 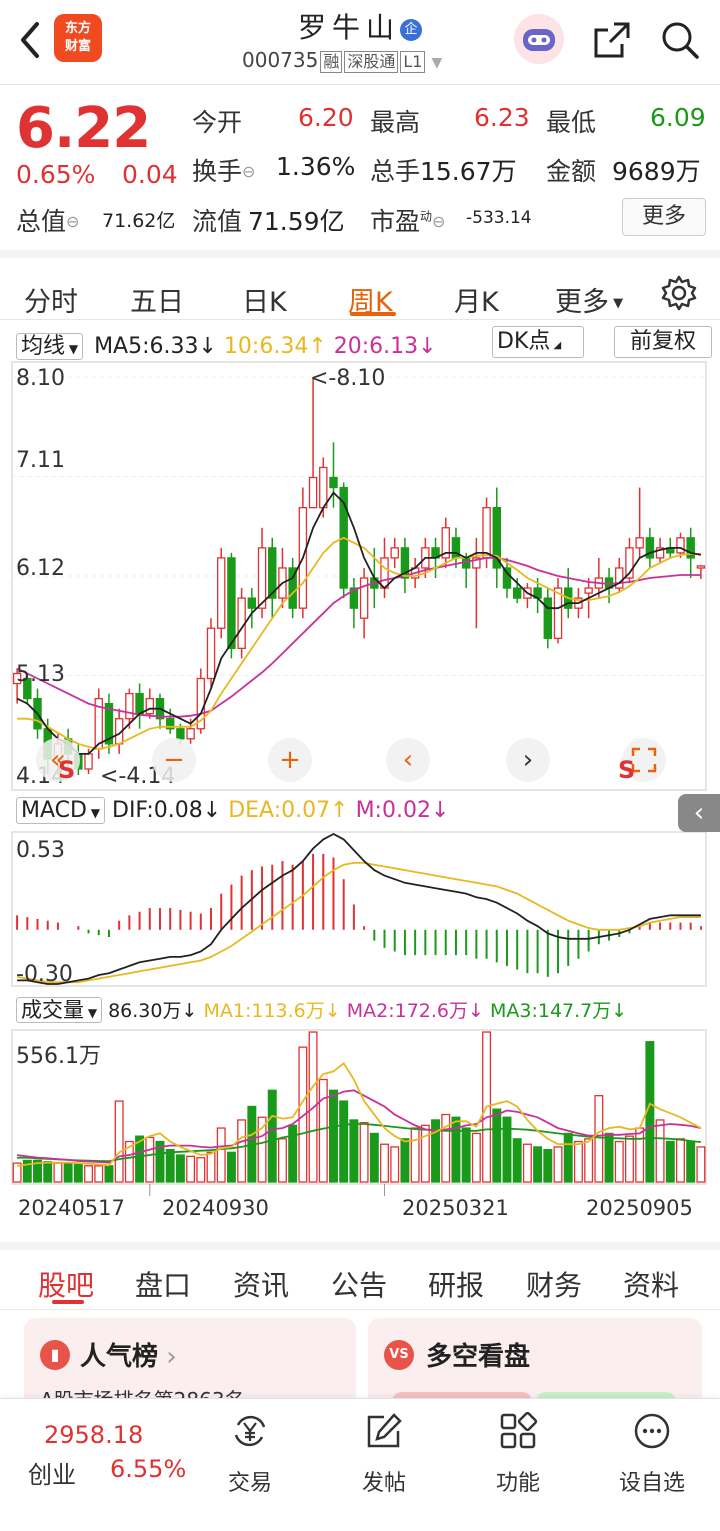 What do you see at coordinates (612, 40) in the screenshot?
I see `share-button` at bounding box center [612, 40].